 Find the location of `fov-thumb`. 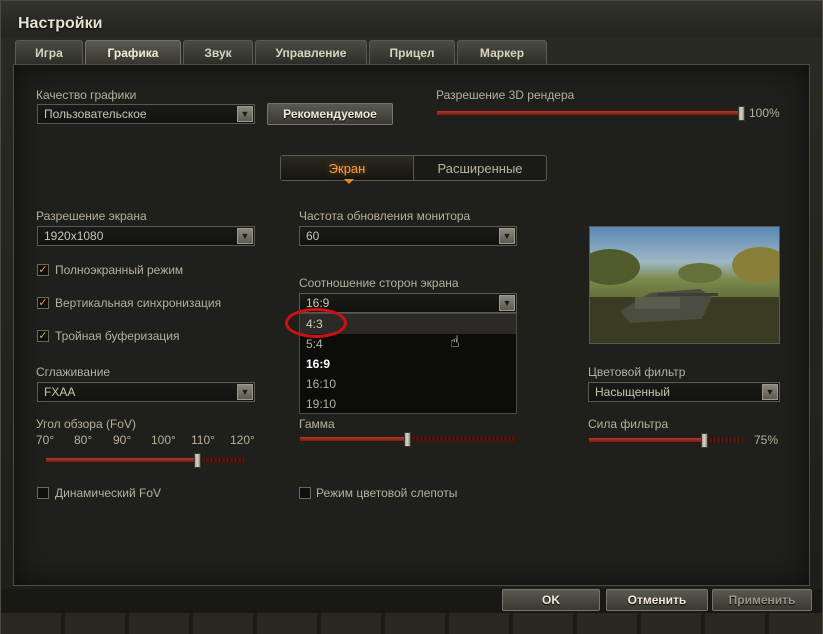

fov-thumb is located at coordinates (198, 460).